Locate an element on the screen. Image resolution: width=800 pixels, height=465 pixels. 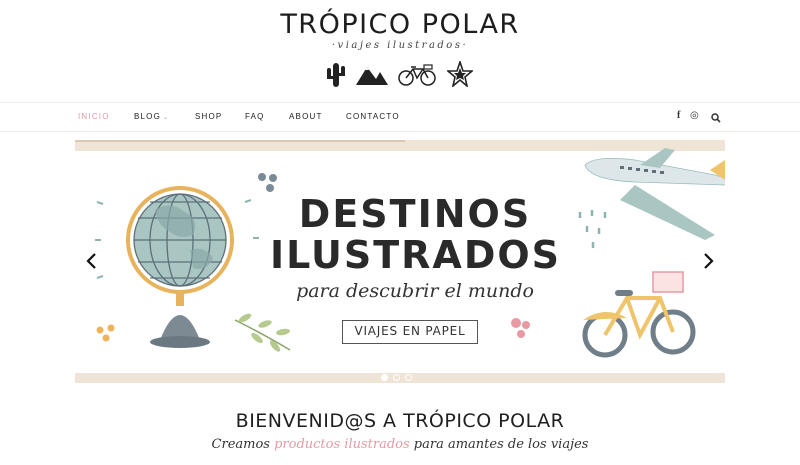
viajes-en-papel-button: VIAJES EN PAPEL is located at coordinates (410, 332).